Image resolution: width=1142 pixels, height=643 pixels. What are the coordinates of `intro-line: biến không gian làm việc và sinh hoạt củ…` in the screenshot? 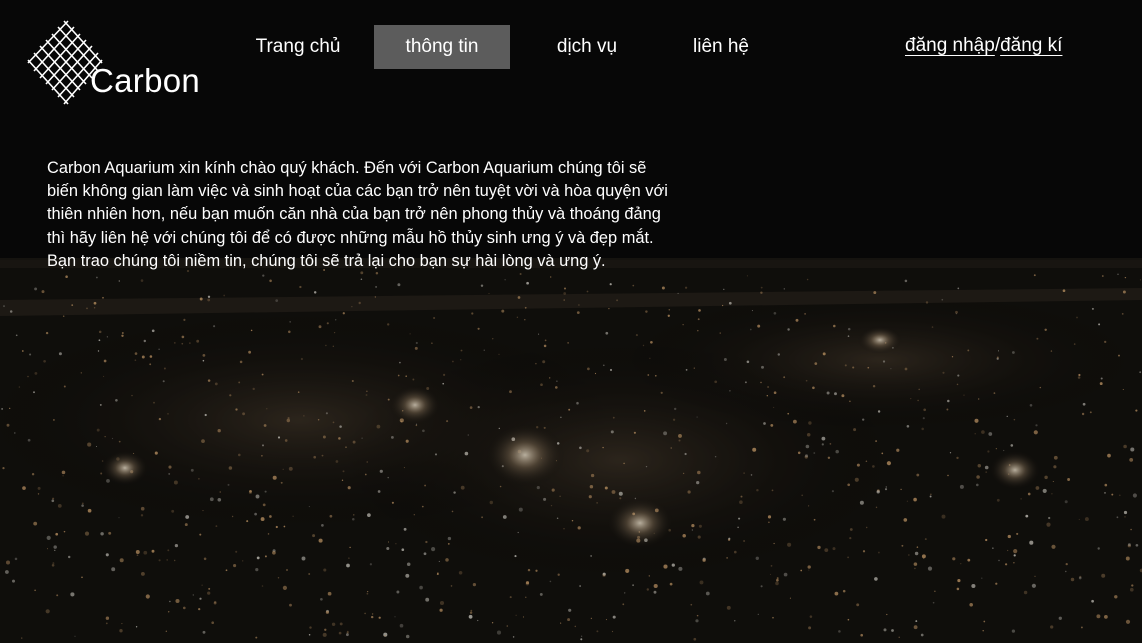 It's located at (357, 191).